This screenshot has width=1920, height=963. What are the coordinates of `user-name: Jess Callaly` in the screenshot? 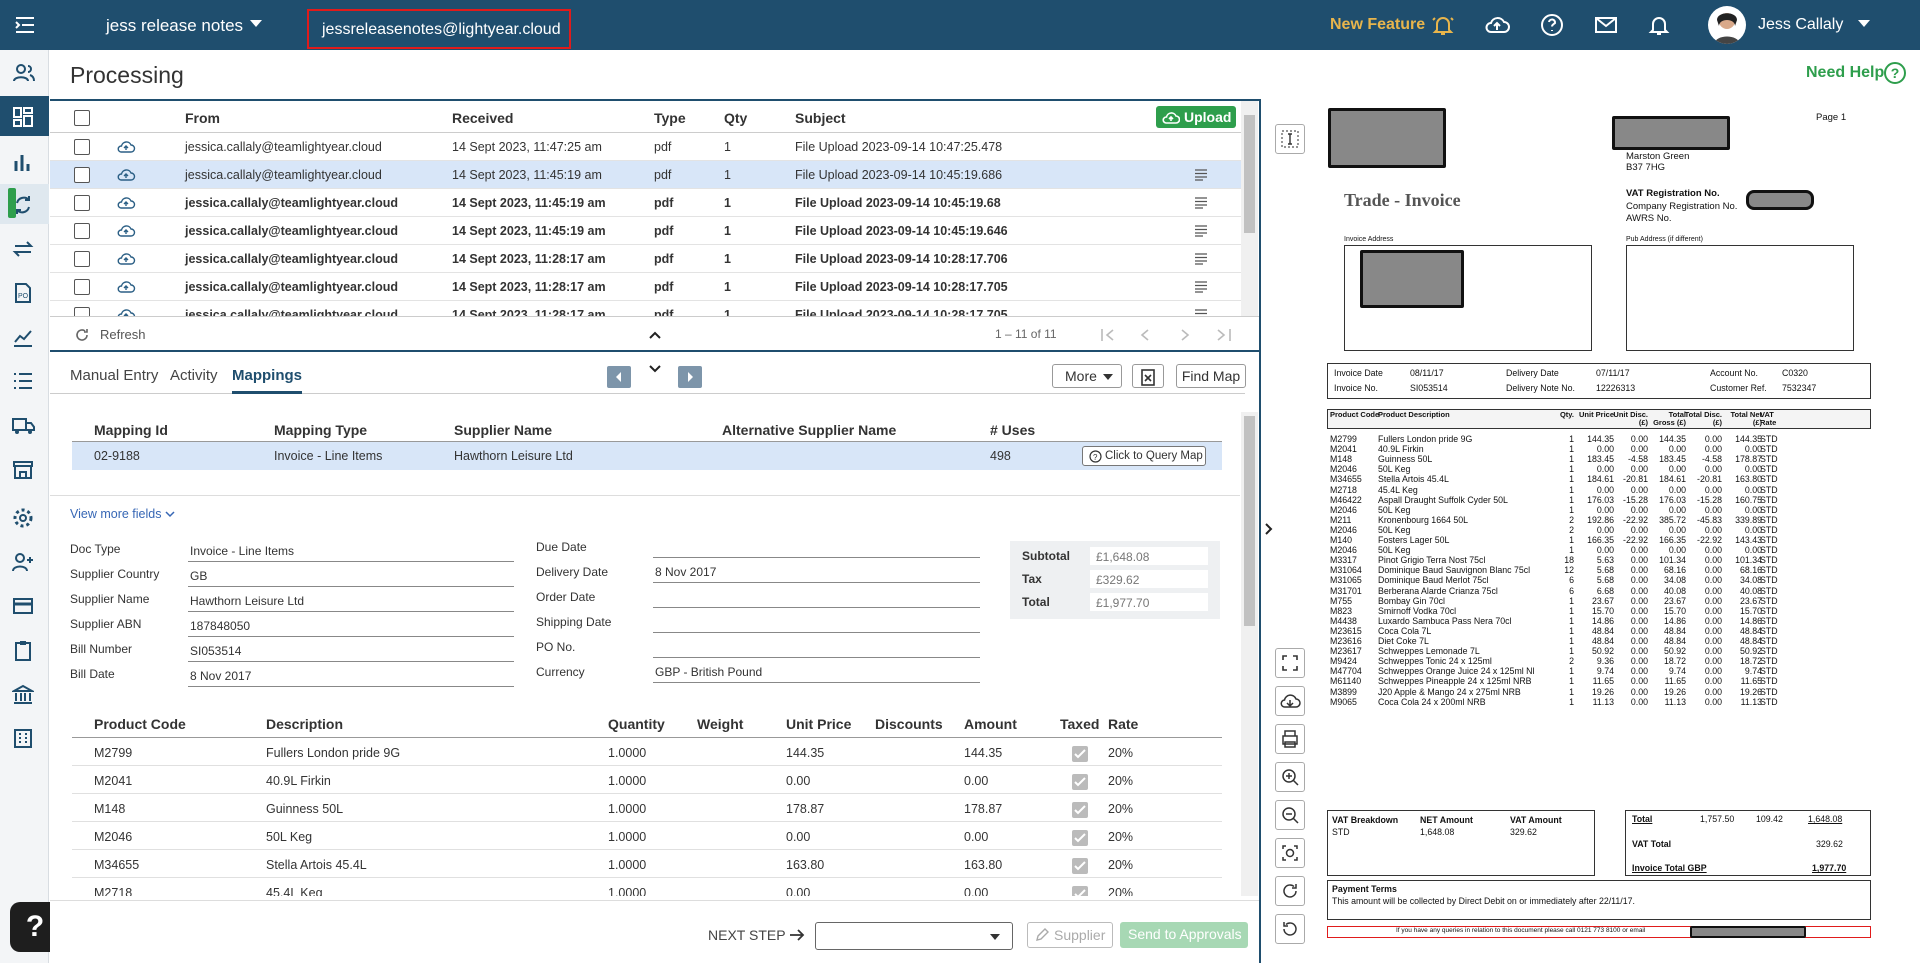 It's located at (1800, 25).